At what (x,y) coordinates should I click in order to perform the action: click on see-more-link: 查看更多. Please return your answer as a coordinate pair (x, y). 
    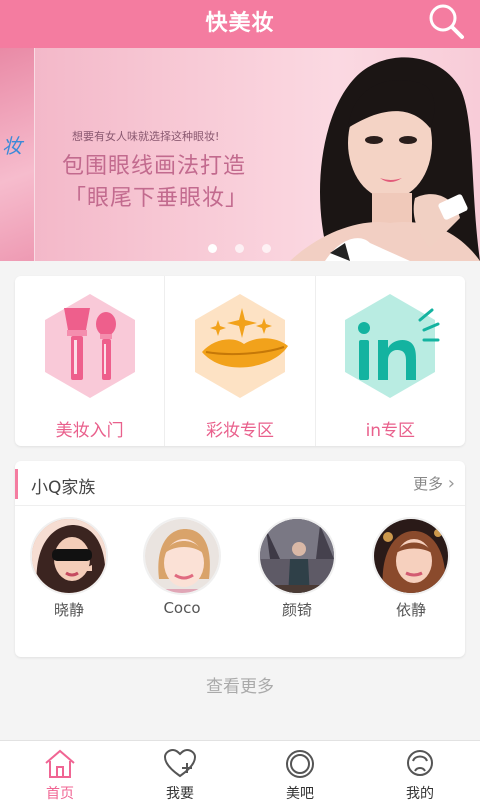
    Looking at the image, I should click on (240, 684).